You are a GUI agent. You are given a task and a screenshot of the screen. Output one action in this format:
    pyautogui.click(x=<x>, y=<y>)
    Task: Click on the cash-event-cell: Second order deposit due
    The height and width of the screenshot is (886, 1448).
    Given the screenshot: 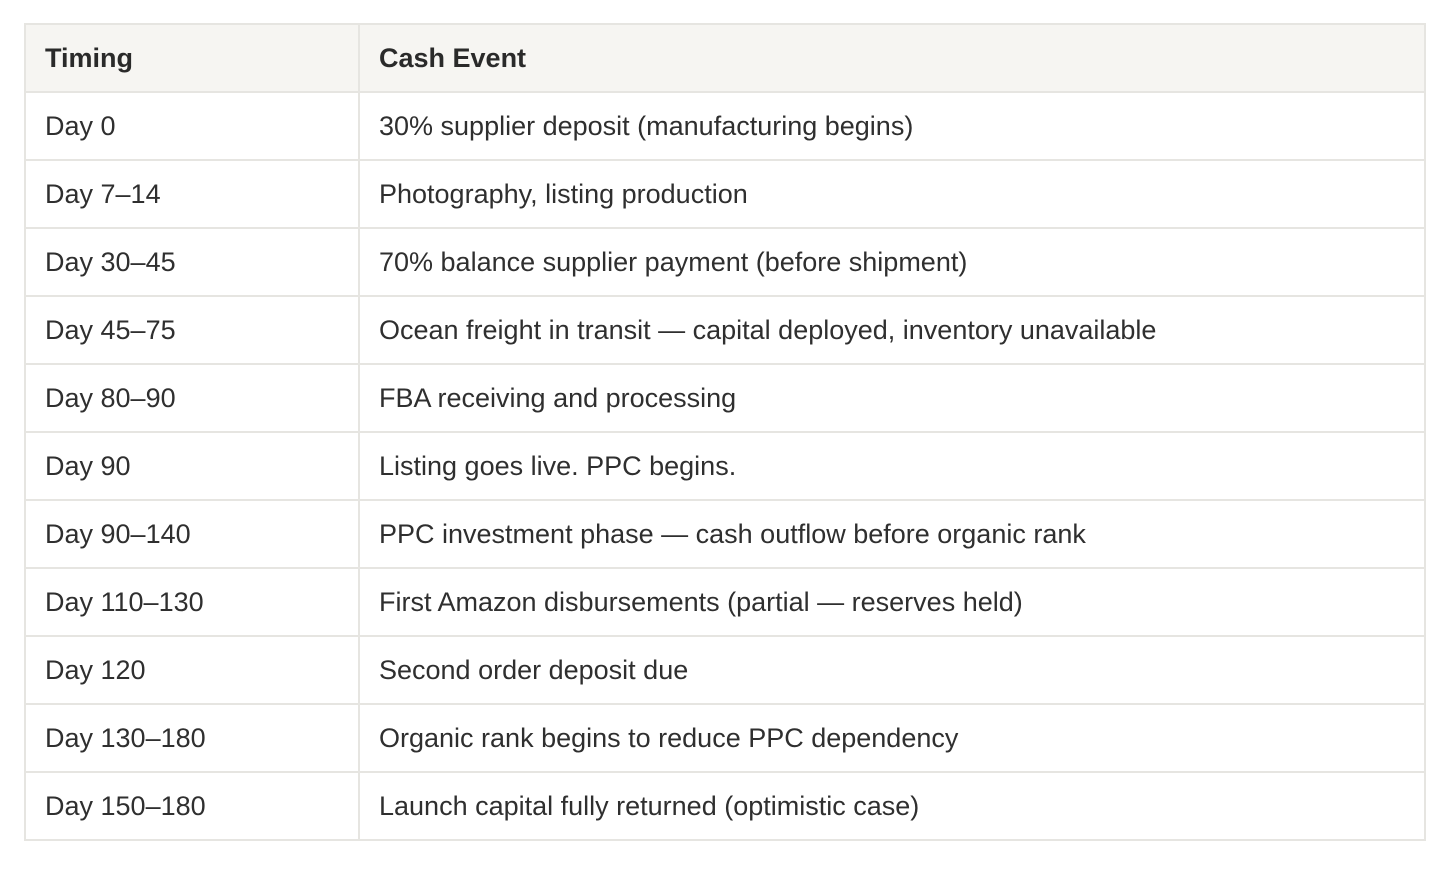 What is the action you would take?
    pyautogui.click(x=892, y=670)
    